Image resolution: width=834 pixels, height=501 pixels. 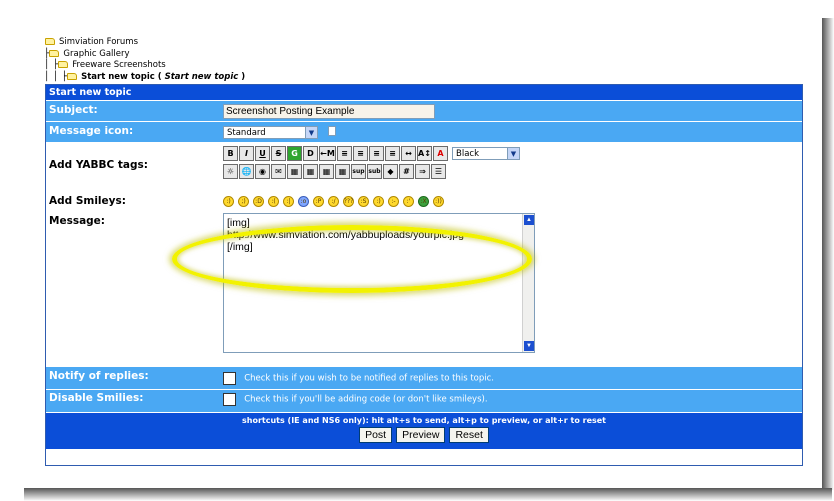 What do you see at coordinates (327, 153) in the screenshot?
I see `move-button: ←M` at bounding box center [327, 153].